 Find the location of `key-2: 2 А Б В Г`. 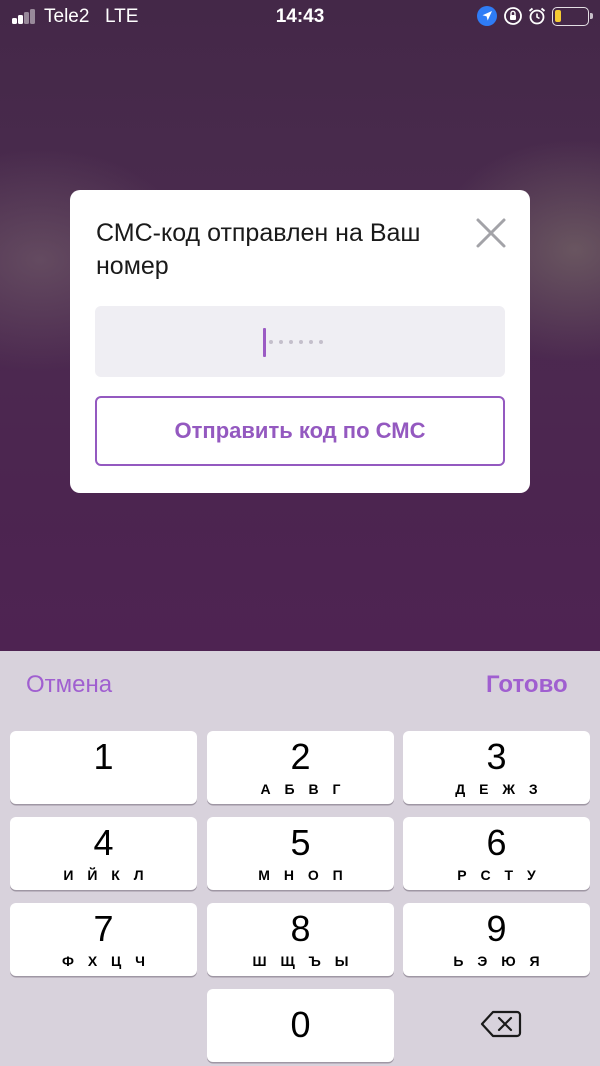

key-2: 2 А Б В Г is located at coordinates (300, 767).